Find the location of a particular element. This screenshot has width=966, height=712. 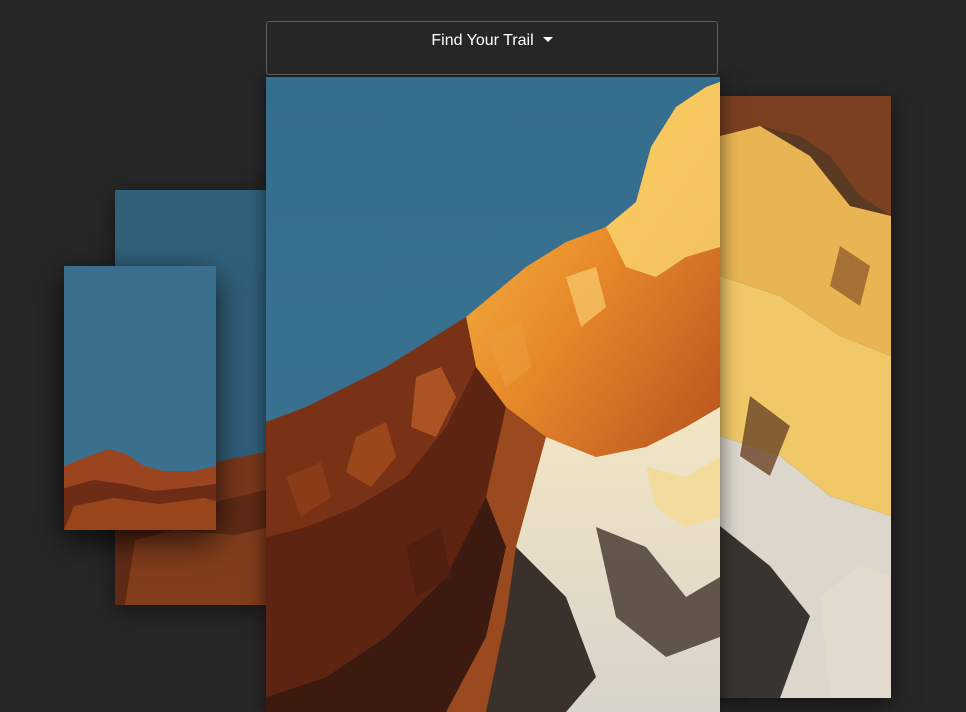

trail-dropdown: Find Your Trail is located at coordinates (492, 48).